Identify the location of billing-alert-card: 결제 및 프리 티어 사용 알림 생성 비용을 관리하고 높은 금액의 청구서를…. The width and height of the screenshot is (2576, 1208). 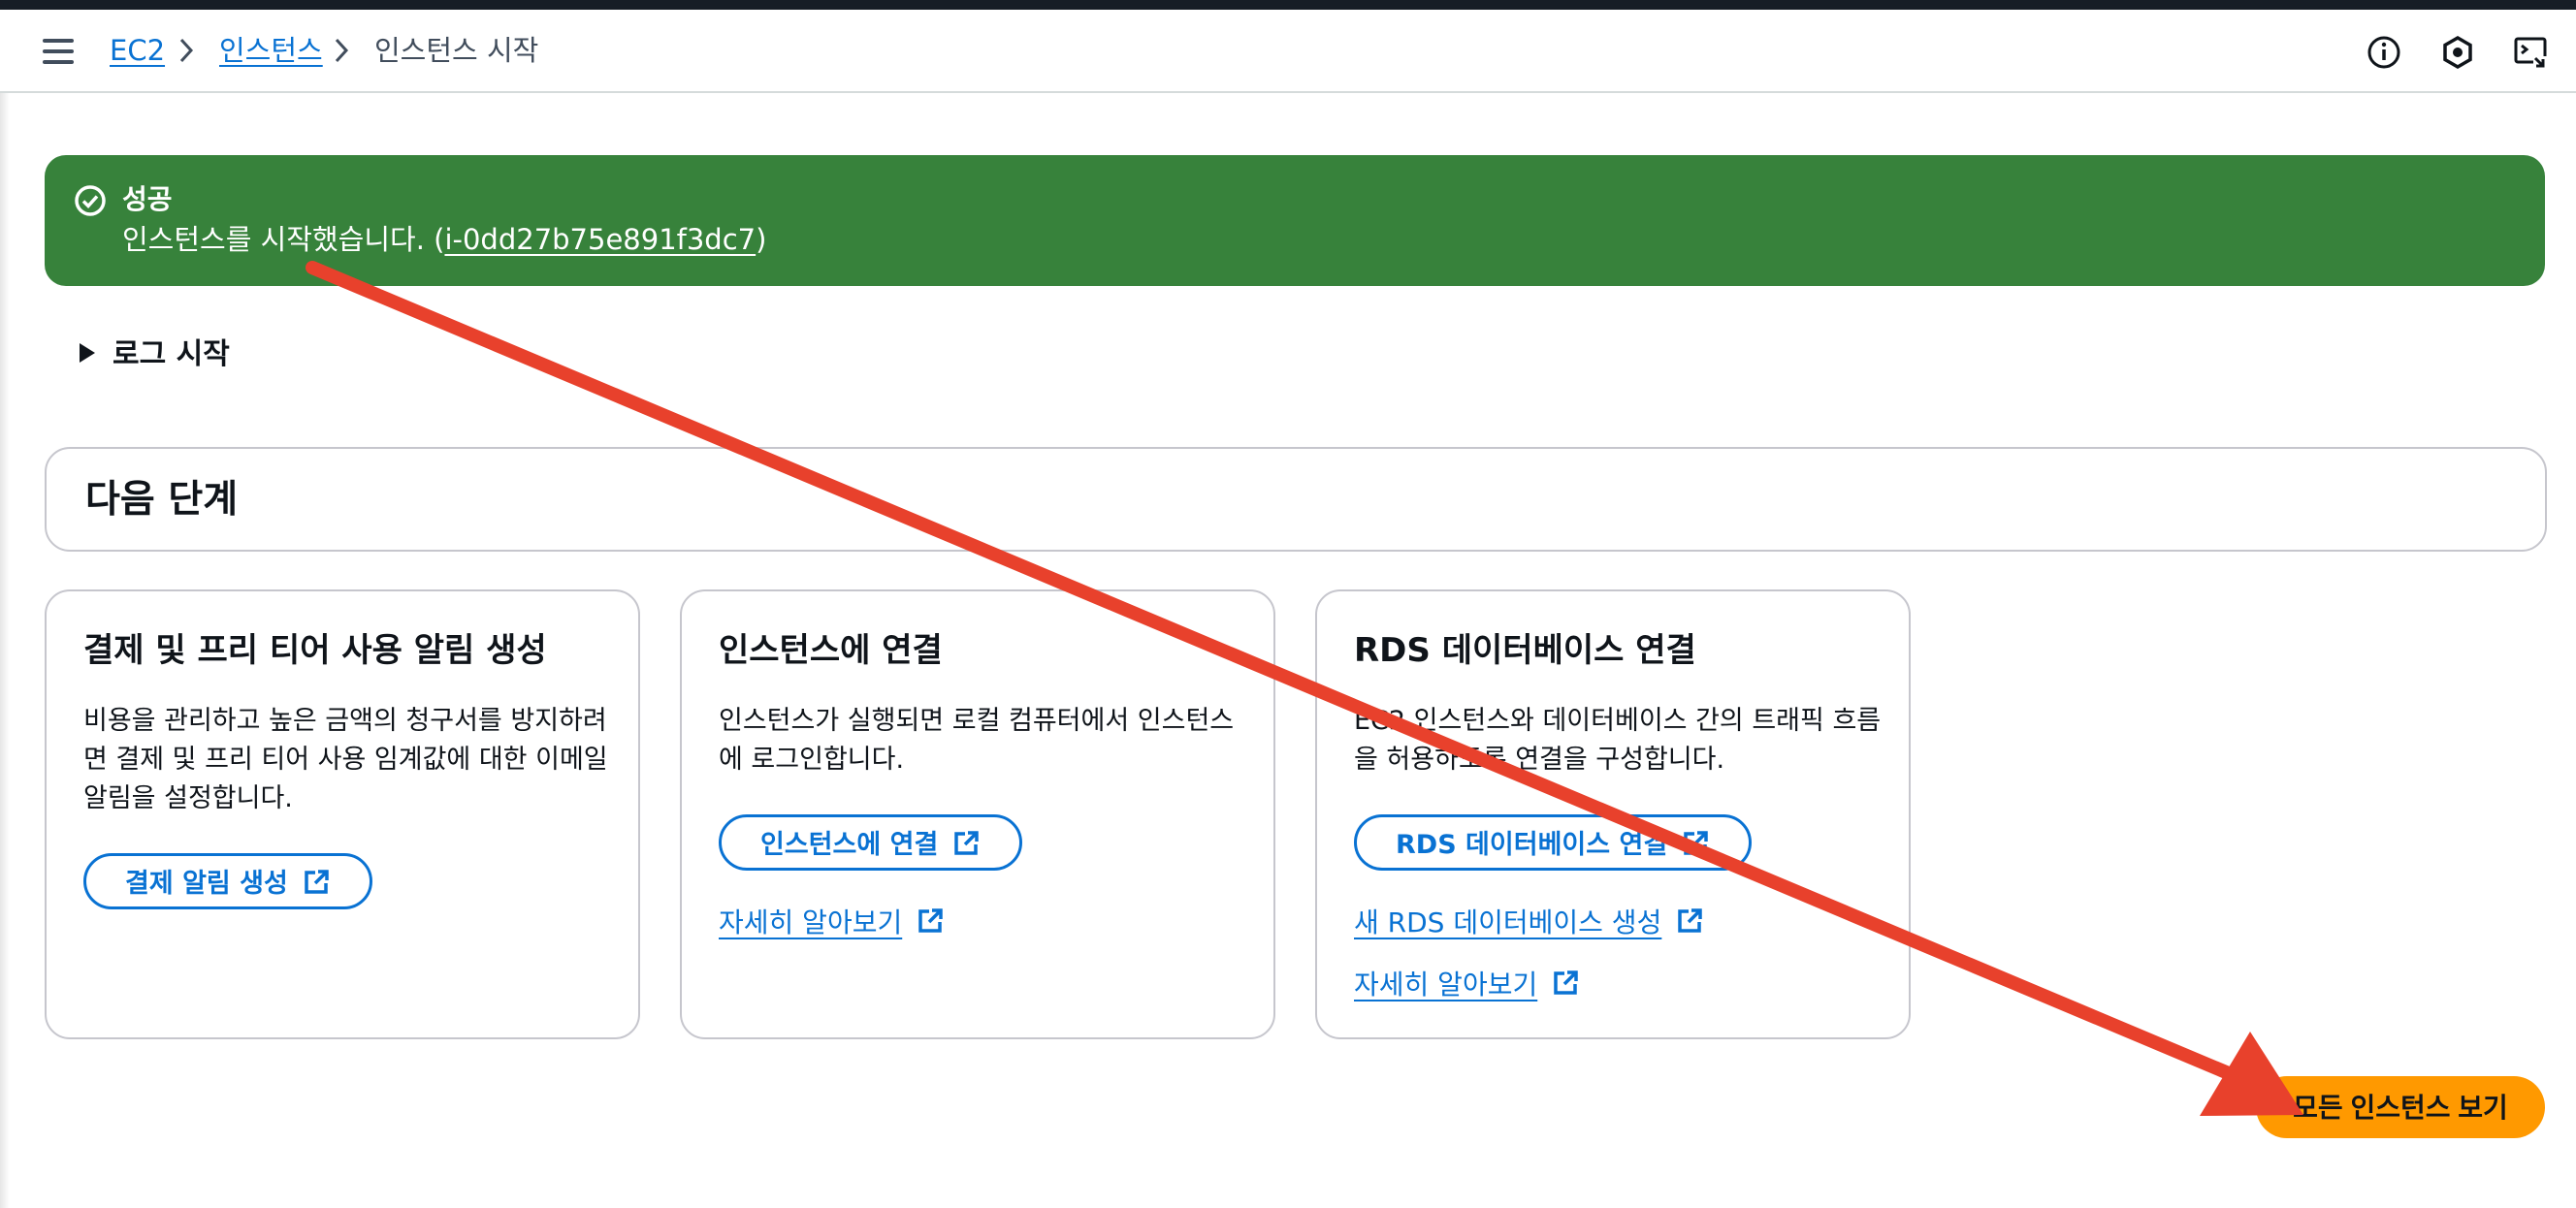
(342, 814).